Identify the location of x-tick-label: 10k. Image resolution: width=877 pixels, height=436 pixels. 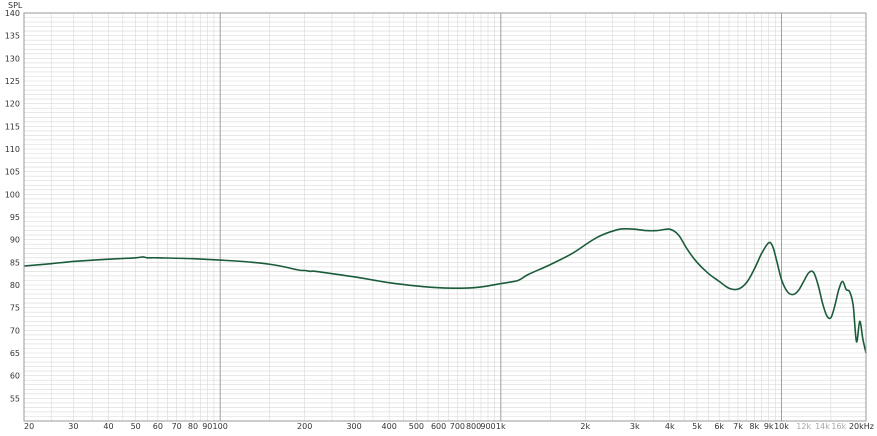
(781, 426).